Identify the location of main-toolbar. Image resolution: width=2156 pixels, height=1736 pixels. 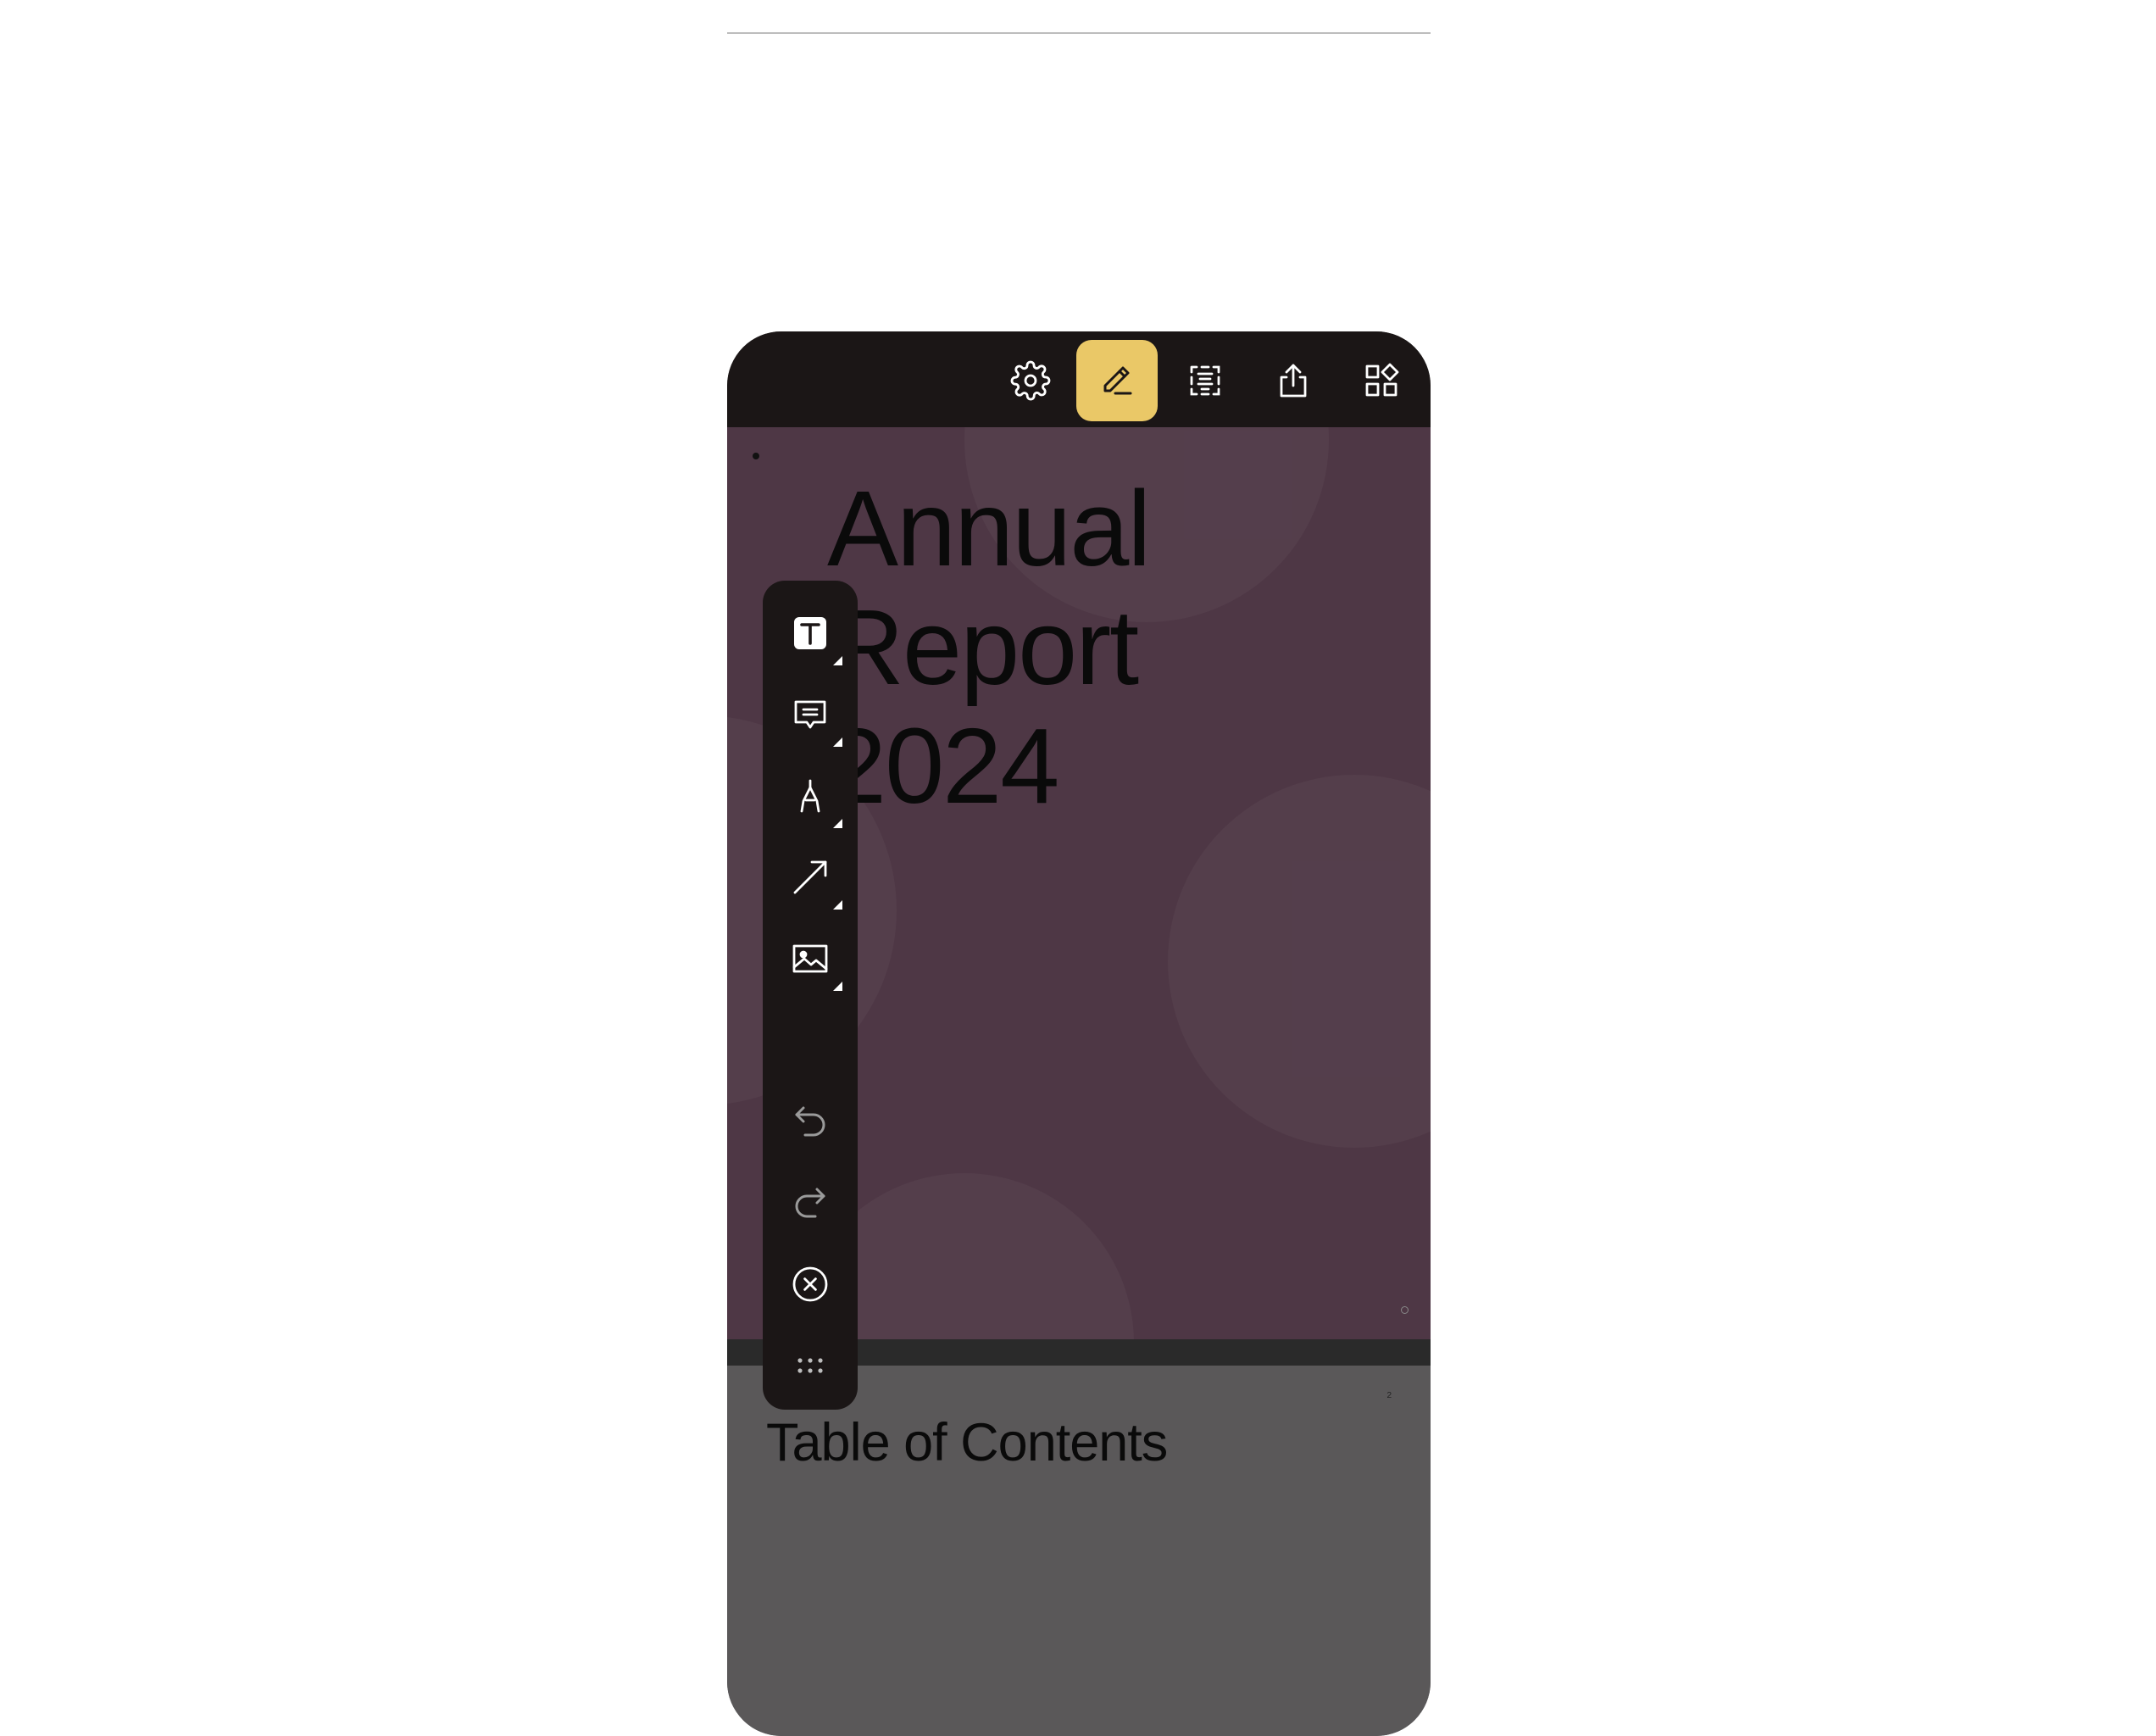
(1079, 379).